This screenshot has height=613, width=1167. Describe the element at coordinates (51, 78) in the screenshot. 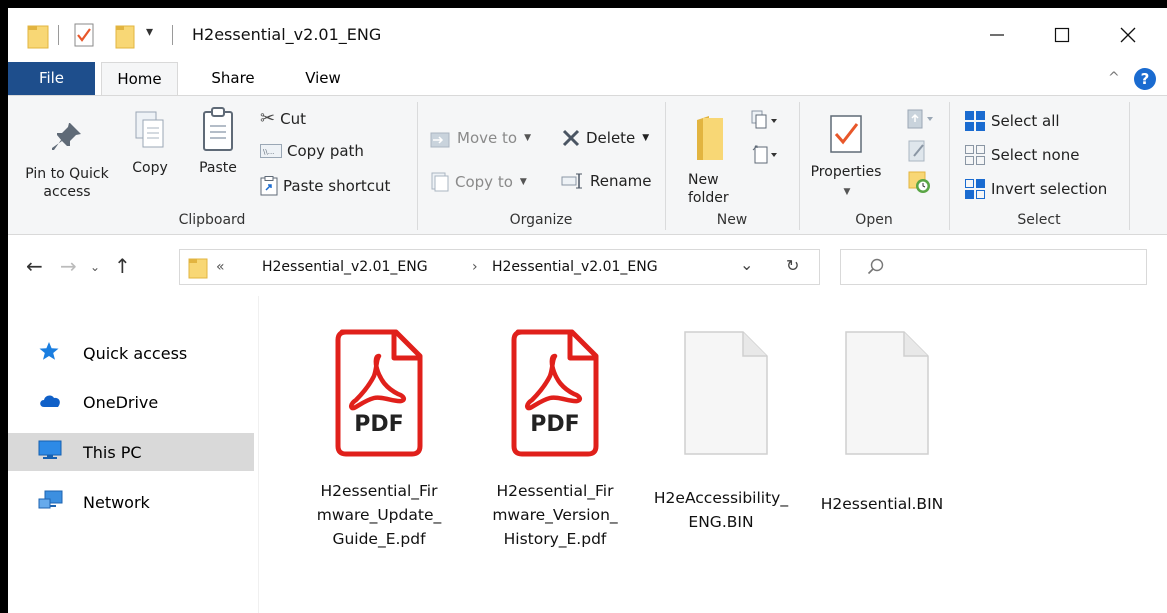

I see `tab-file: File` at that location.